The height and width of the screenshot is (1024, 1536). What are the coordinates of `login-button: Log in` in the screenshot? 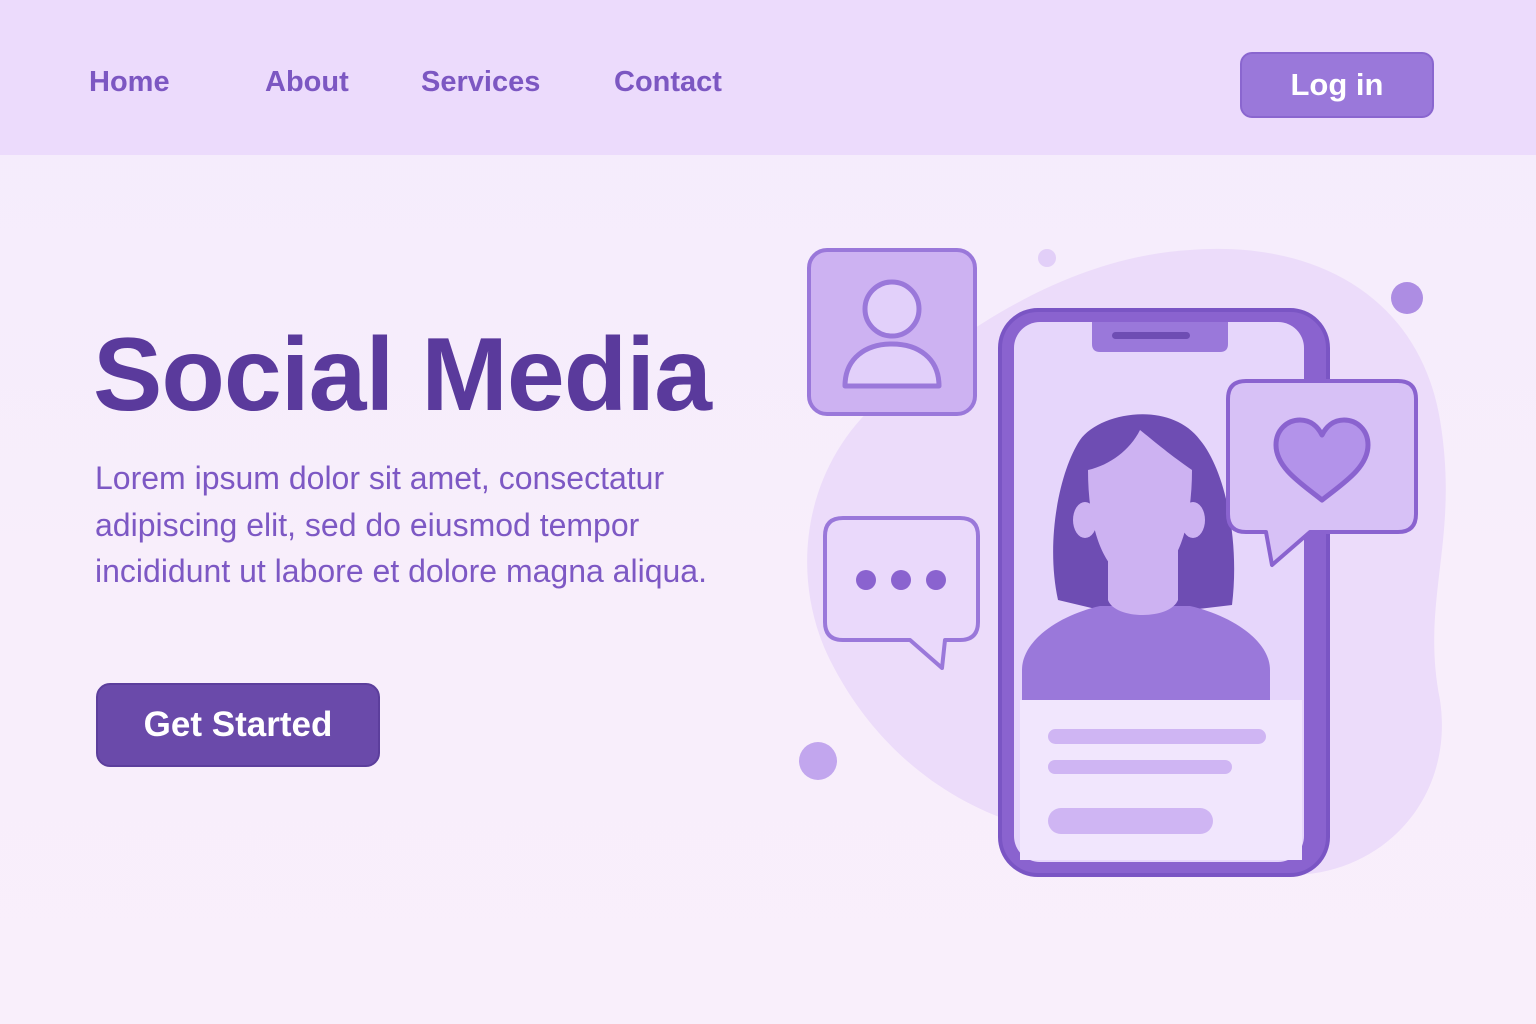 It's located at (1337, 85).